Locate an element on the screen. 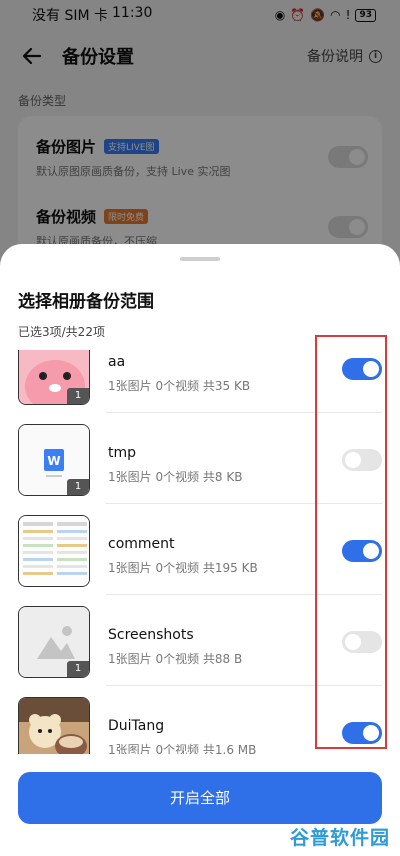 This screenshot has height=856, width=400. album-name: comment is located at coordinates (141, 544).